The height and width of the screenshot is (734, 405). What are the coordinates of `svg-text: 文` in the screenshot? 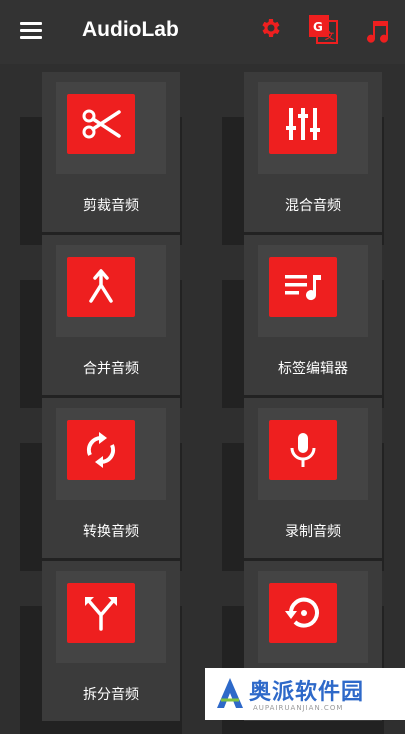 It's located at (329, 36).